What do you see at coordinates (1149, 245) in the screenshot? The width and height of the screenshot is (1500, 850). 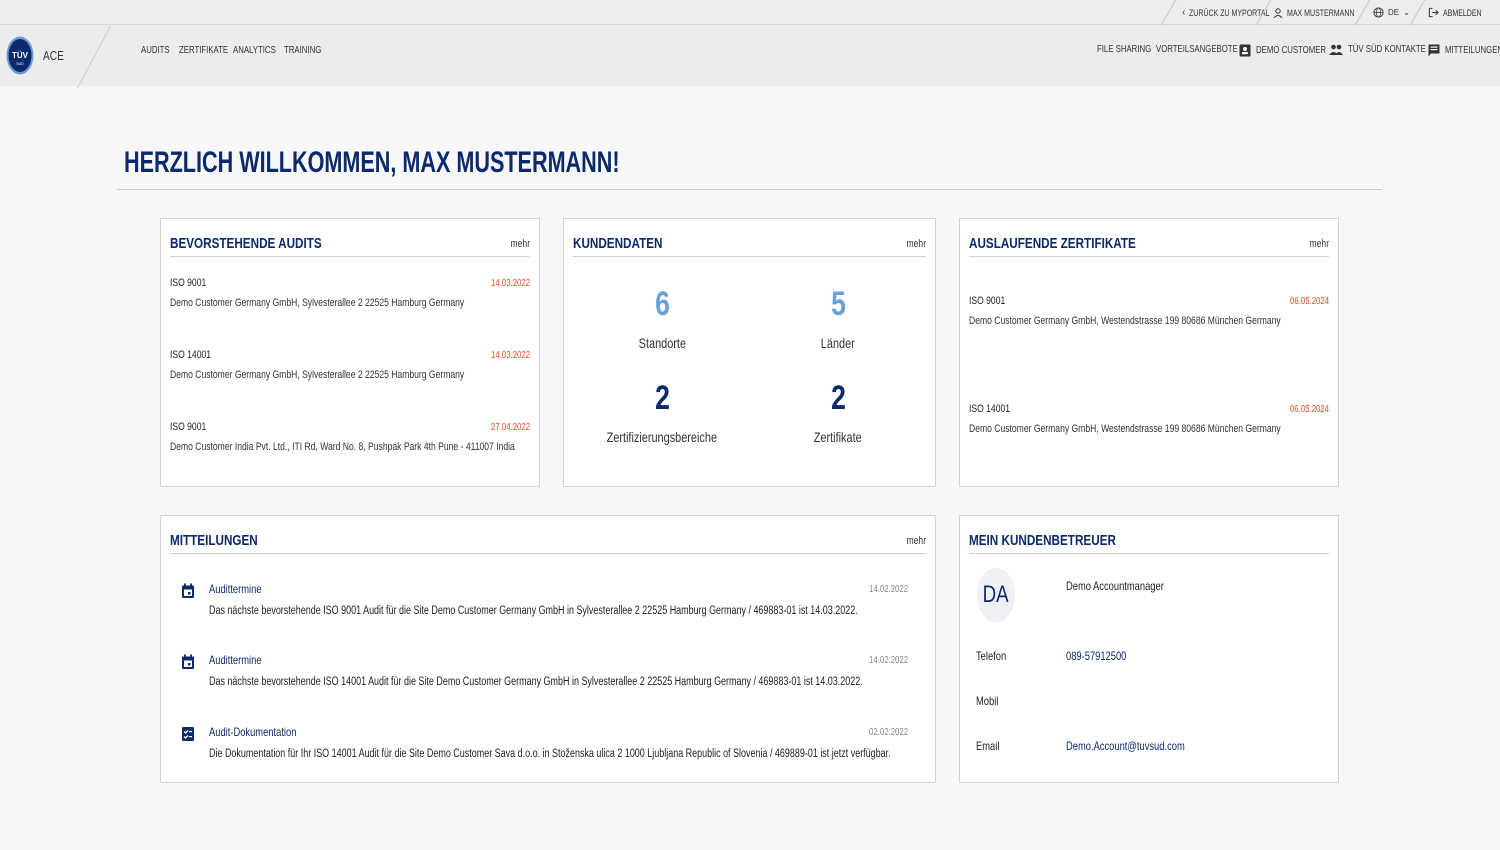 I see `card-header: AUSLAUFENDE ZERTIFIKATE mehr` at bounding box center [1149, 245].